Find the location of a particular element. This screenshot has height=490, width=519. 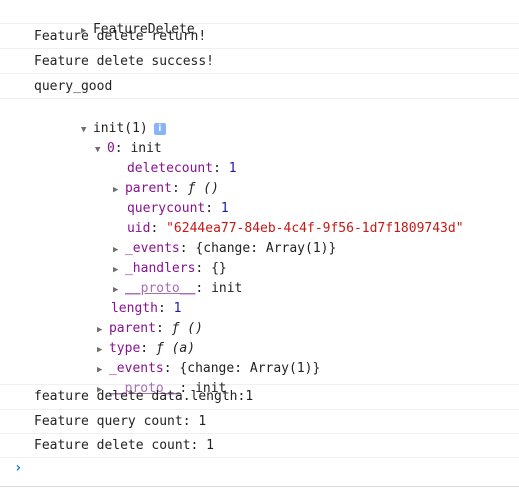

log-text: Feature delete count: 1 is located at coordinates (124, 445).